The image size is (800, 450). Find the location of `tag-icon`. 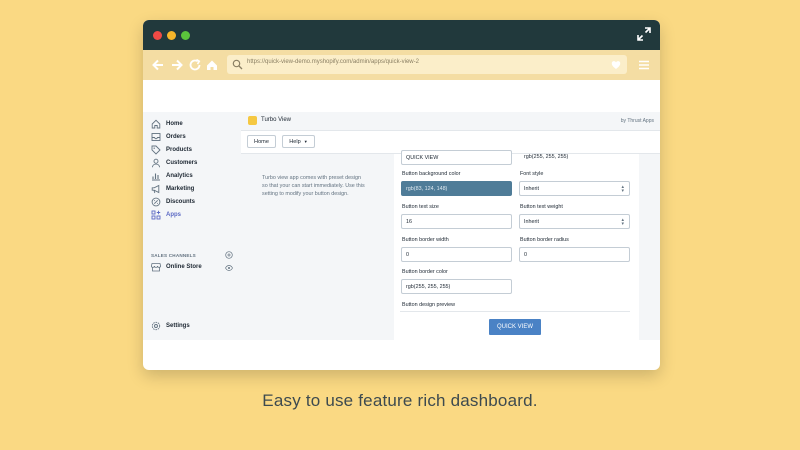

tag-icon is located at coordinates (156, 150).